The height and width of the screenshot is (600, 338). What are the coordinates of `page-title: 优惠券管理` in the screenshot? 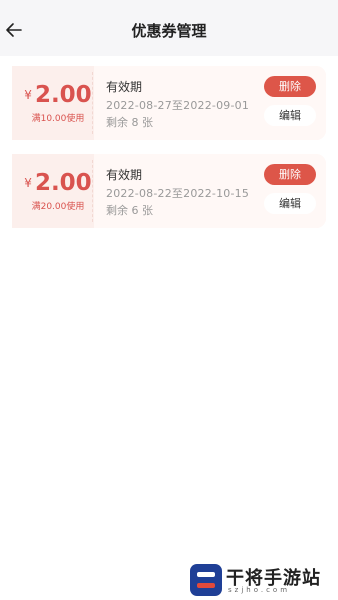 It's located at (169, 31).